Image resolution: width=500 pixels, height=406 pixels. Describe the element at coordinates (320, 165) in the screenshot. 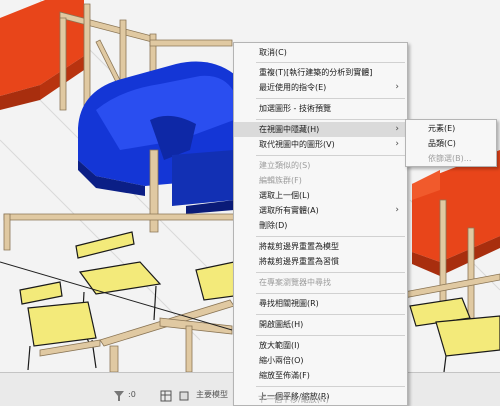

I see `menu-item-create-similar: 建立類似的(S)` at that location.